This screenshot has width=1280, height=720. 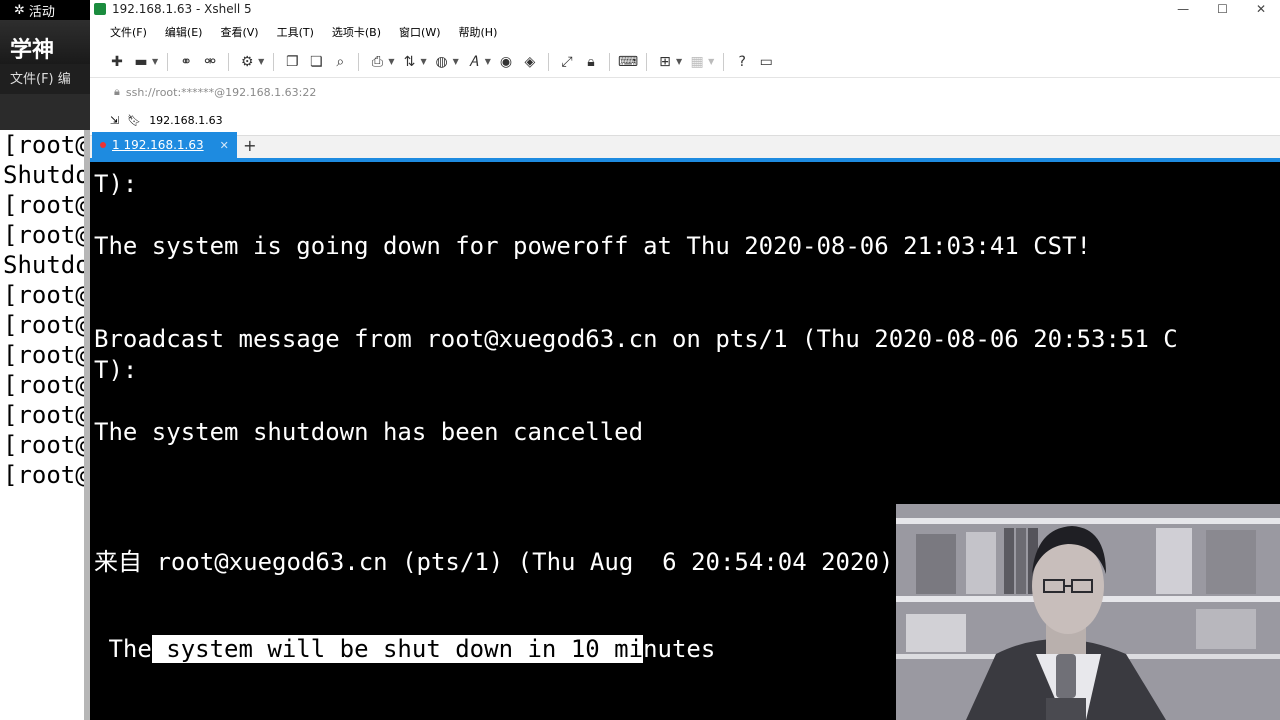 What do you see at coordinates (295, 32) in the screenshot?
I see `menu-tools: 工具(T)` at bounding box center [295, 32].